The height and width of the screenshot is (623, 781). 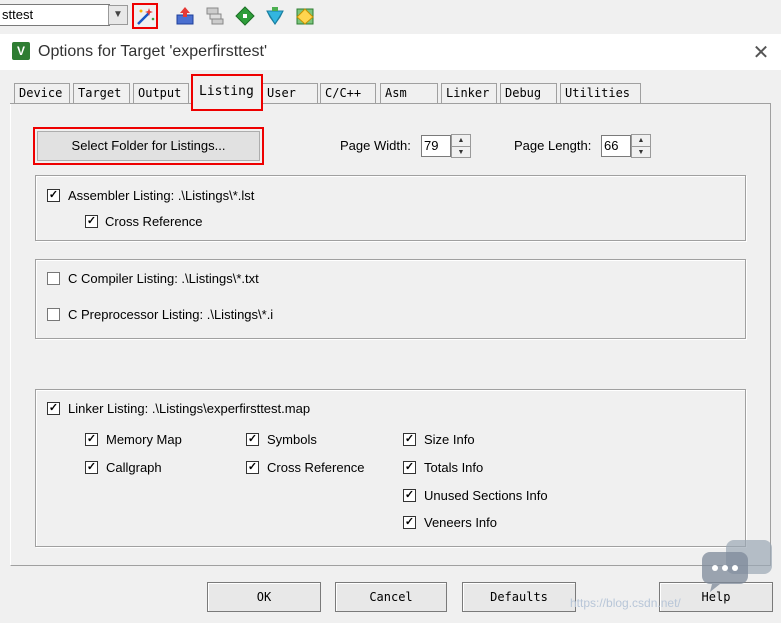 I want to click on totals-info-checkbox: ✓, so click(x=409, y=467).